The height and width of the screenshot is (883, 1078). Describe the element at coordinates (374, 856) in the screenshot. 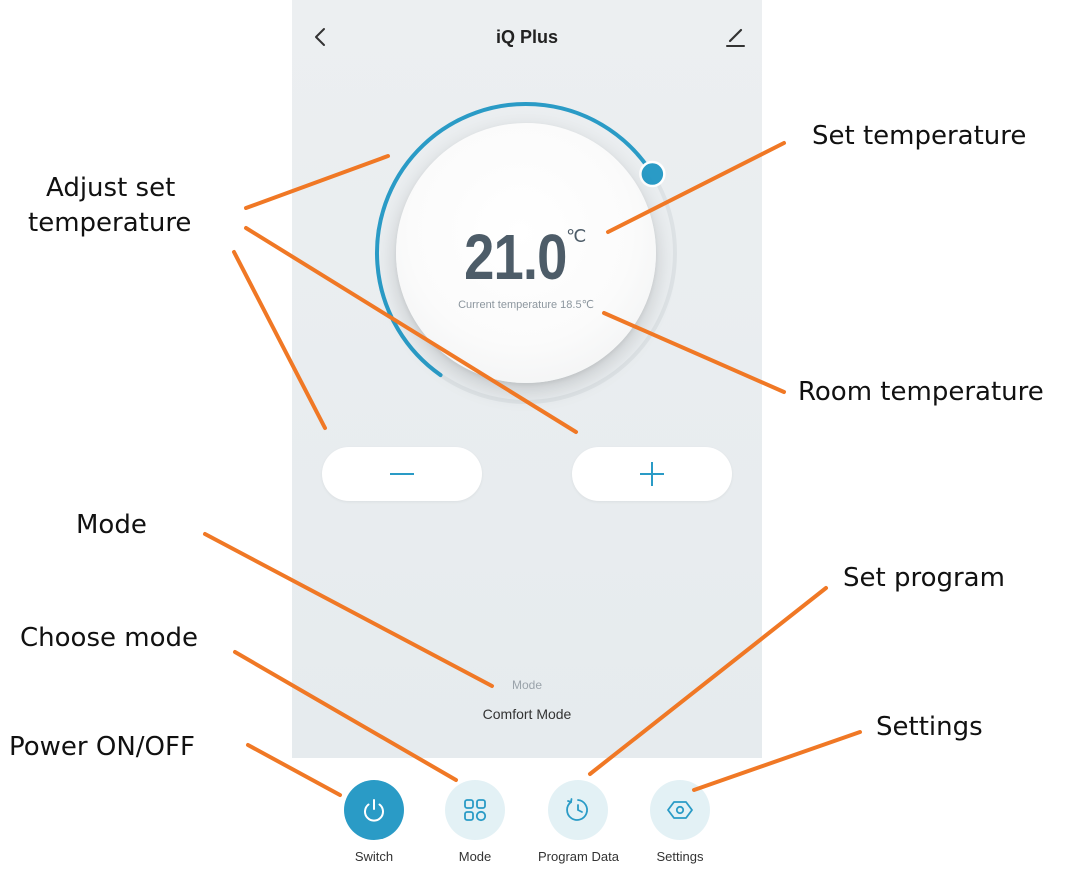

I see `tab-switch-label: Switch` at that location.